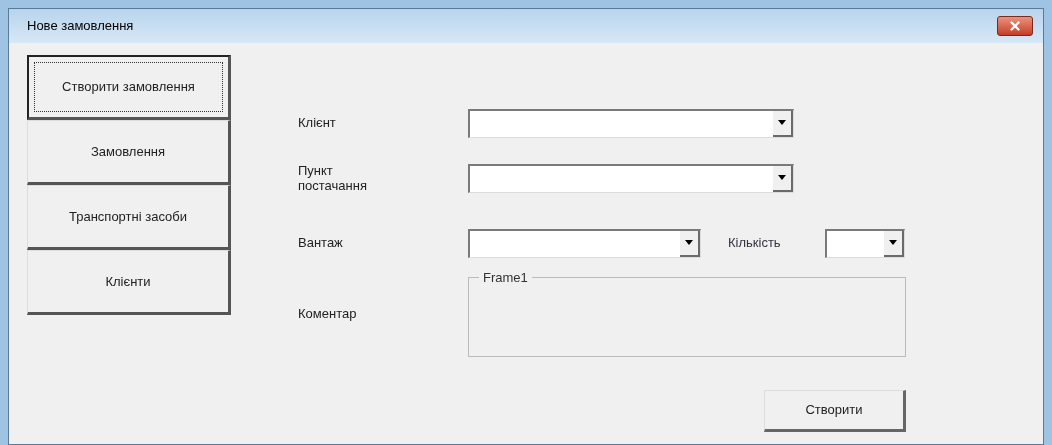 The width and height of the screenshot is (1052, 445). What do you see at coordinates (755, 243) in the screenshot?
I see `field-label: Кількість` at bounding box center [755, 243].